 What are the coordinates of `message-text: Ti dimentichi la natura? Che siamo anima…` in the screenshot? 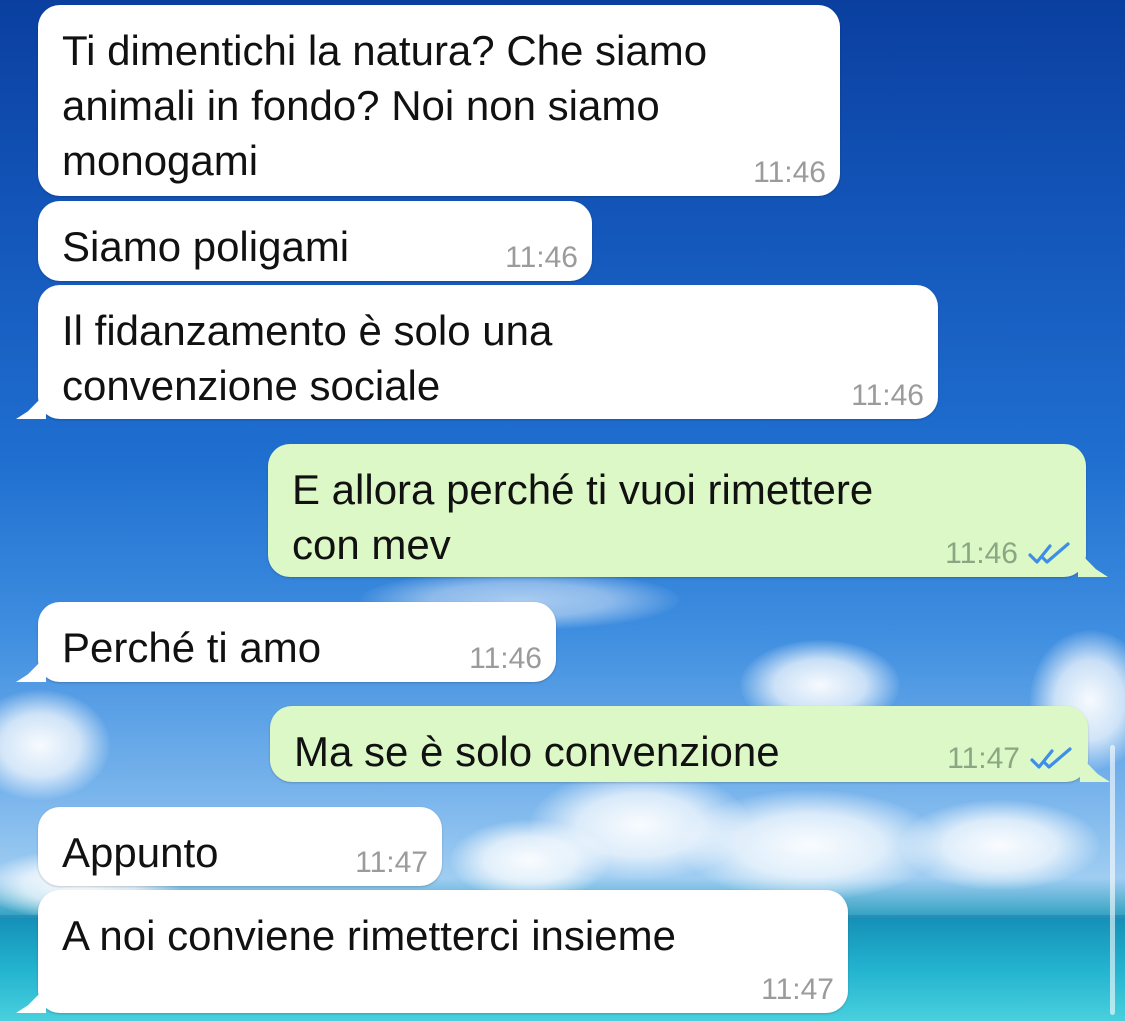 It's located at (385, 105).